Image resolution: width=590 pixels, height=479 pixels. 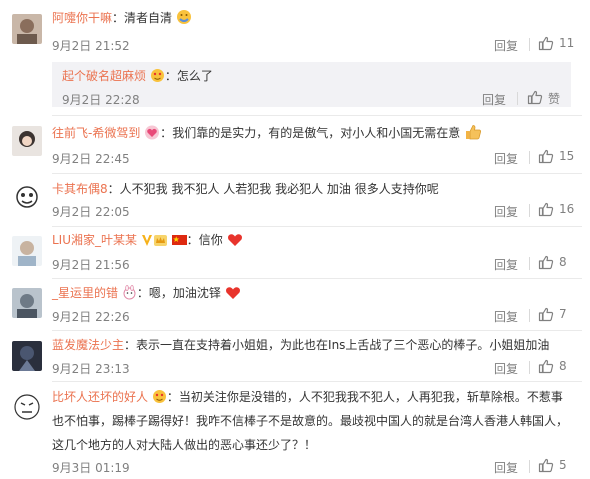 I want to click on like-count: 7, so click(x=563, y=314).